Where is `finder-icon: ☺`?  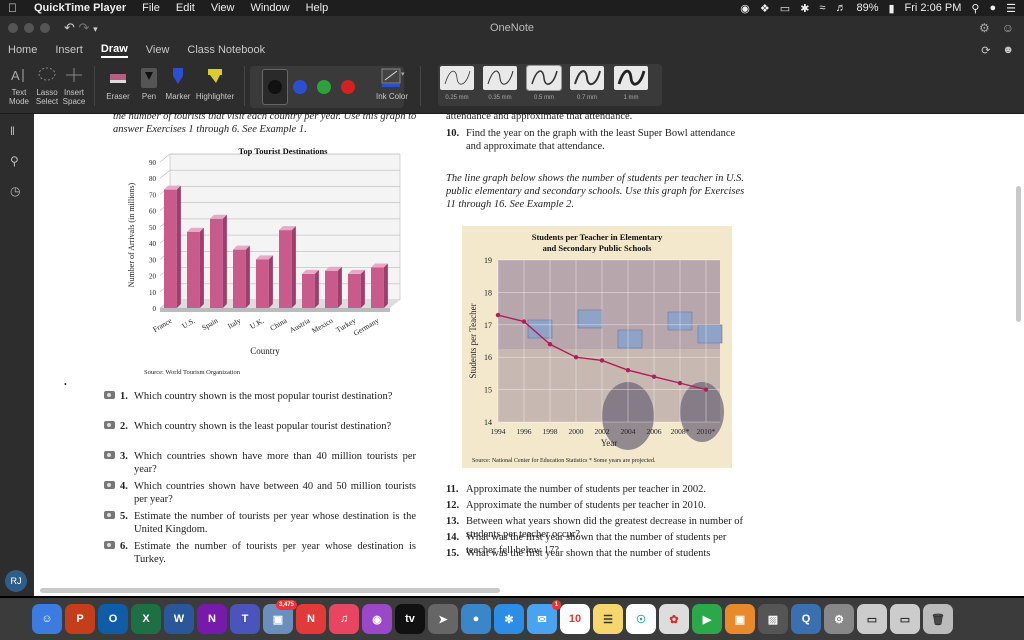
finder-icon: ☺ is located at coordinates (47, 619).